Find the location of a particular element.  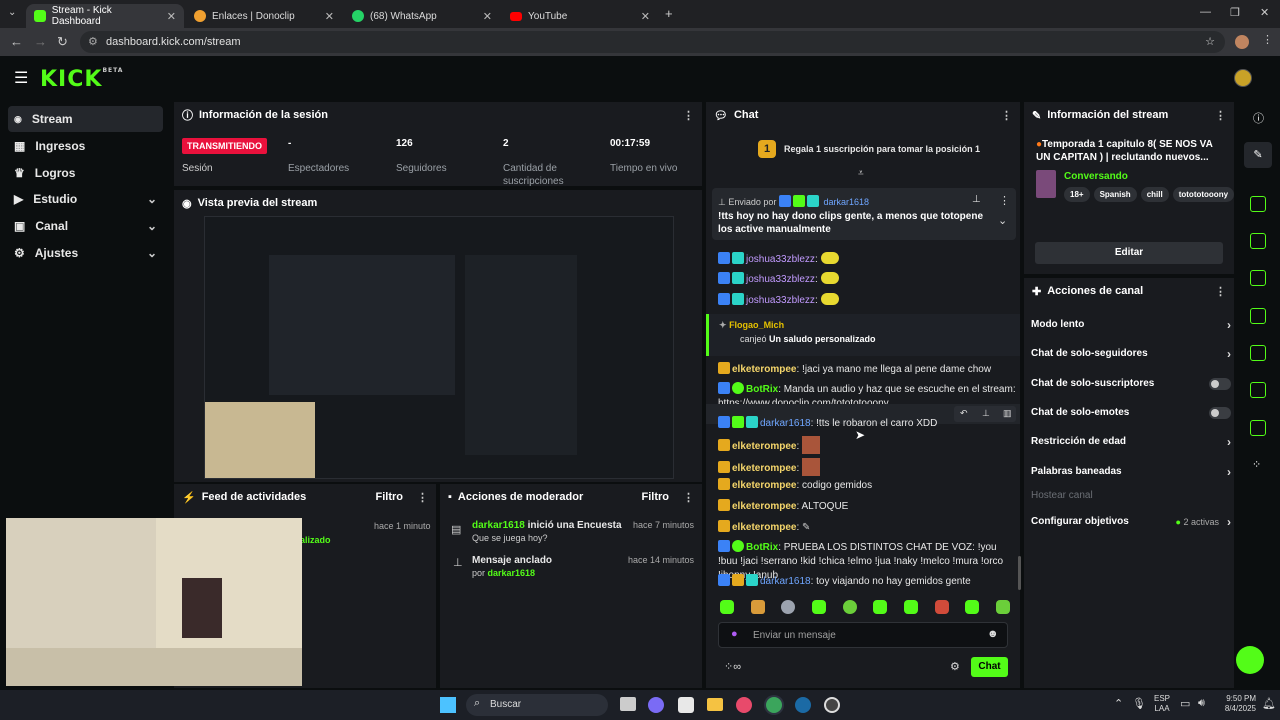

delete-icon: ▥ is located at coordinates (1007, 413).